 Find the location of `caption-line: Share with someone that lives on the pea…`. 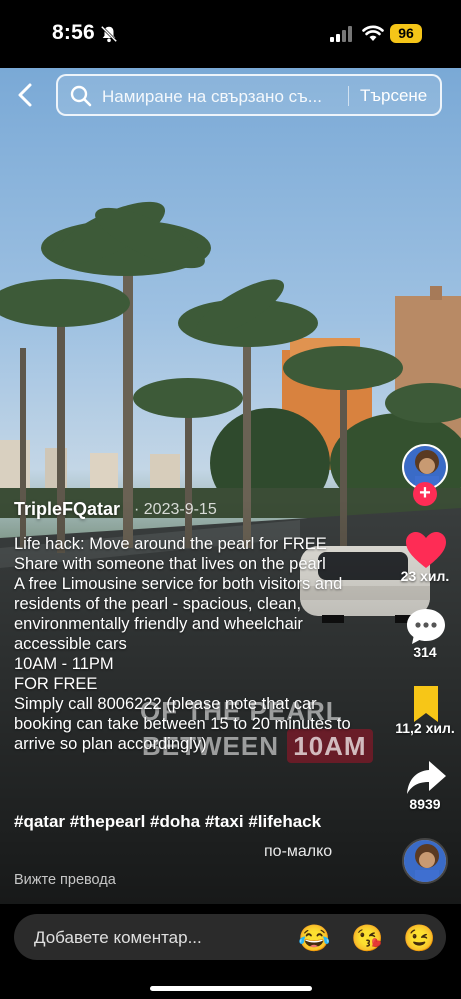

caption-line: Share with someone that lives on the pea… is located at coordinates (170, 564).